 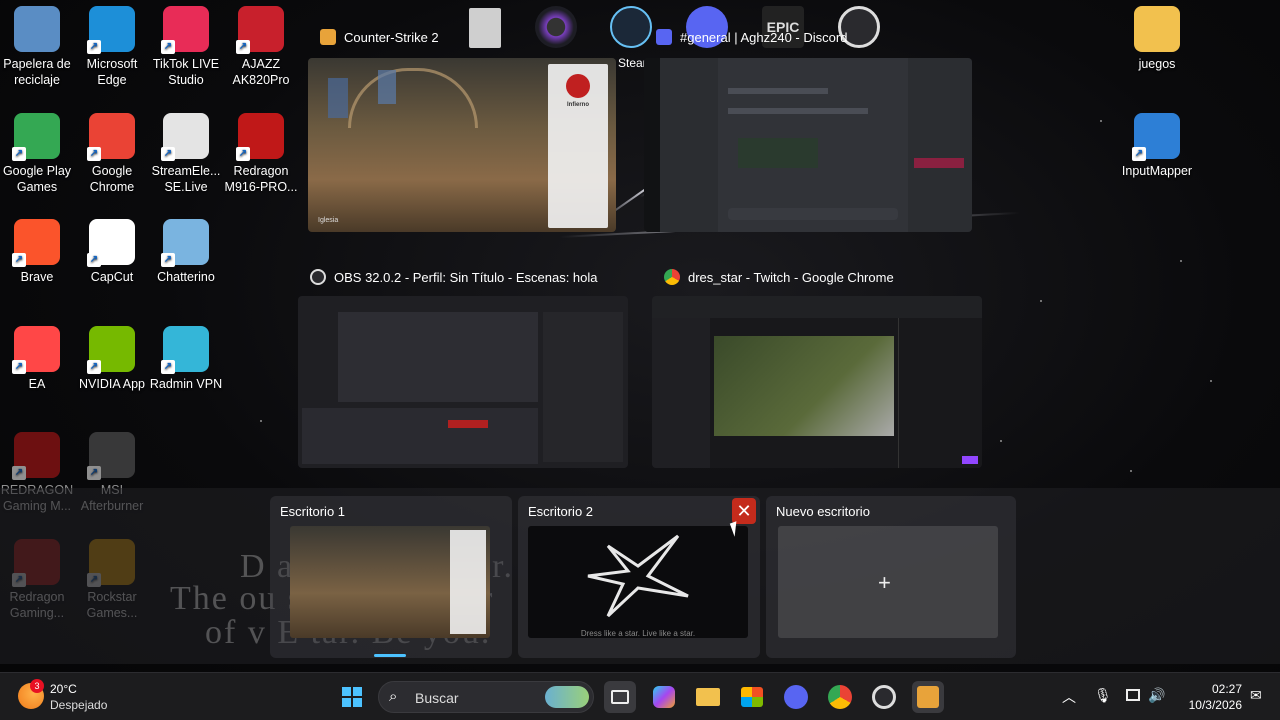 I want to click on window-chrome-twitch: dres_star - Twitch - Google Chrome, so click(x=817, y=367).